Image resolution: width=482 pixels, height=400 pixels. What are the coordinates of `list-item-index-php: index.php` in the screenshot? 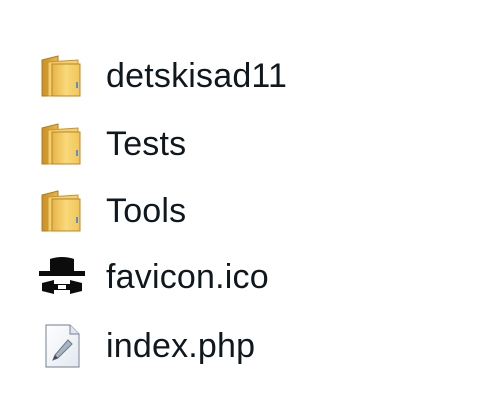 It's located at (248, 346).